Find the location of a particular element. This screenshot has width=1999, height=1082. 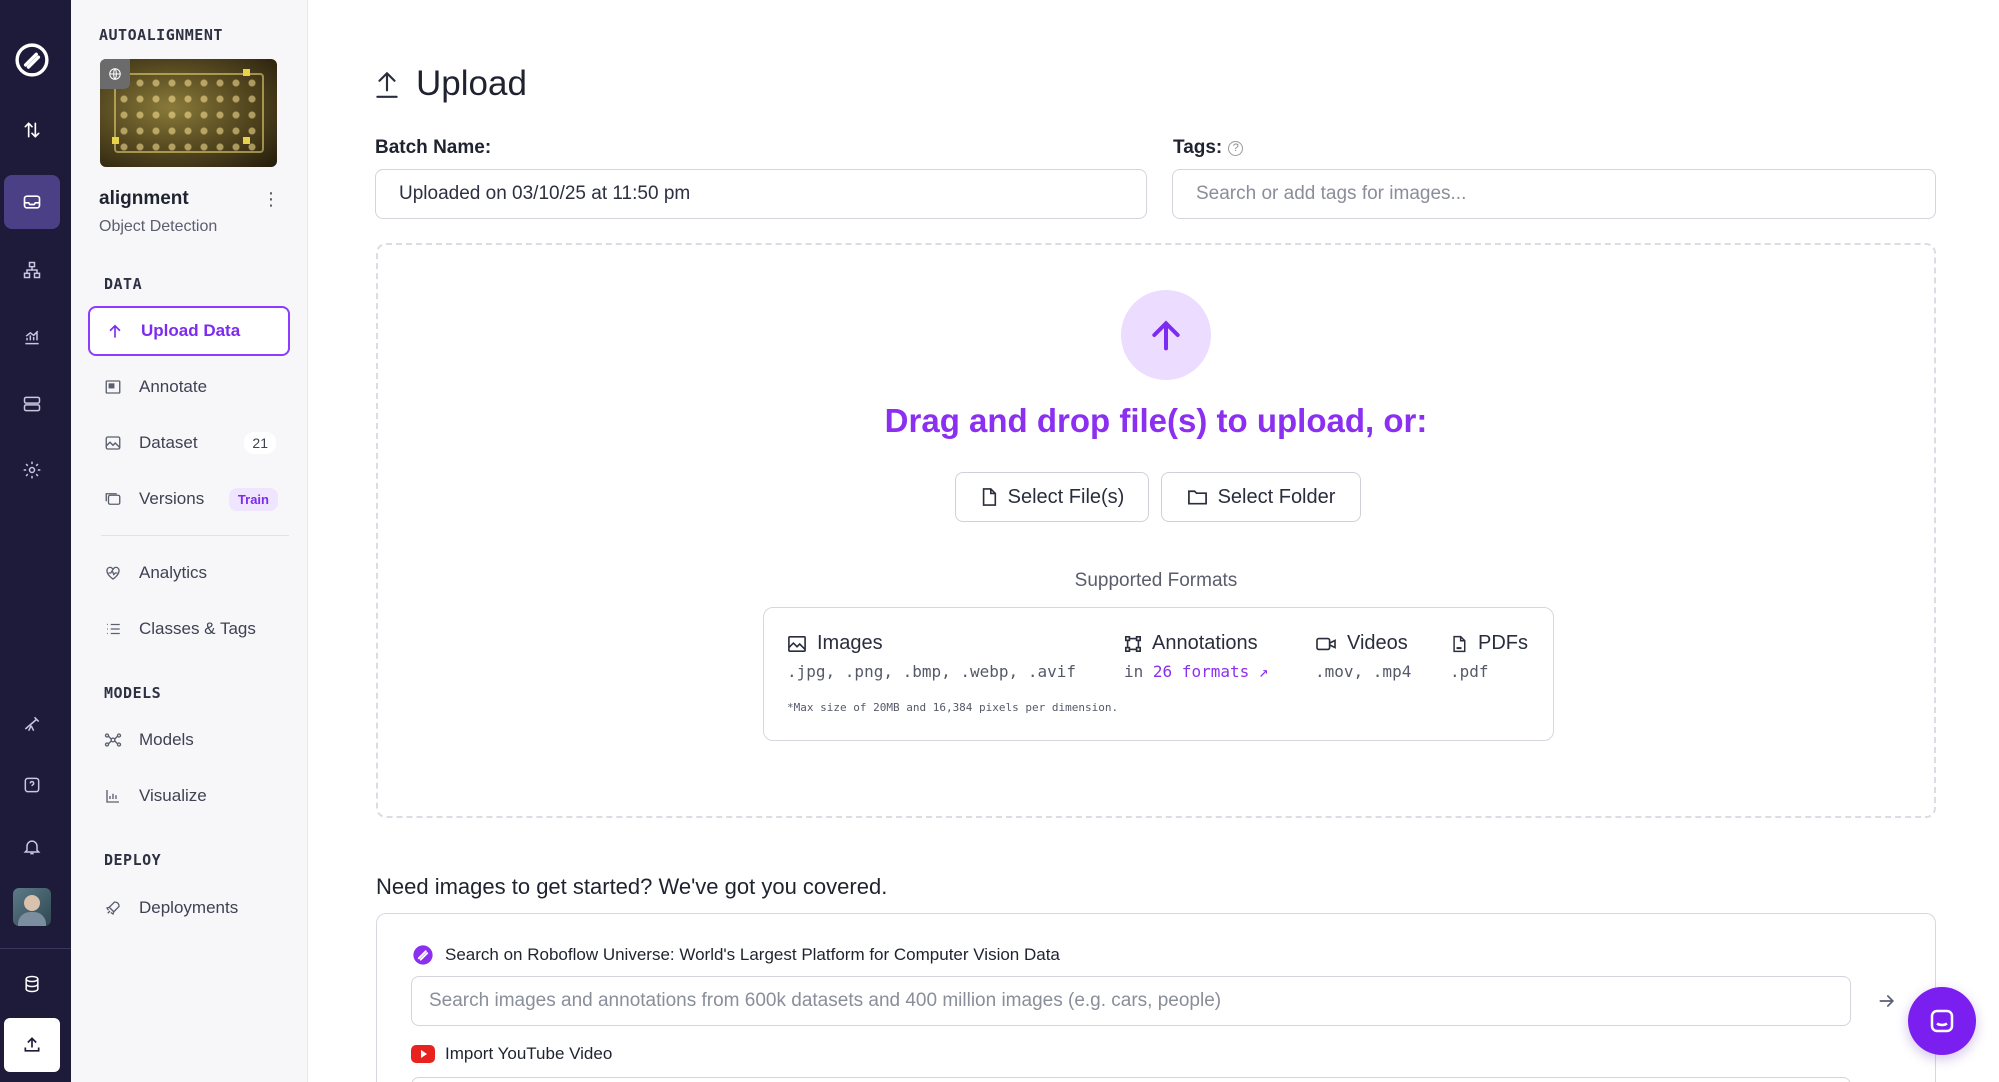

tags-label-wrap: Tags:? is located at coordinates (1208, 148).